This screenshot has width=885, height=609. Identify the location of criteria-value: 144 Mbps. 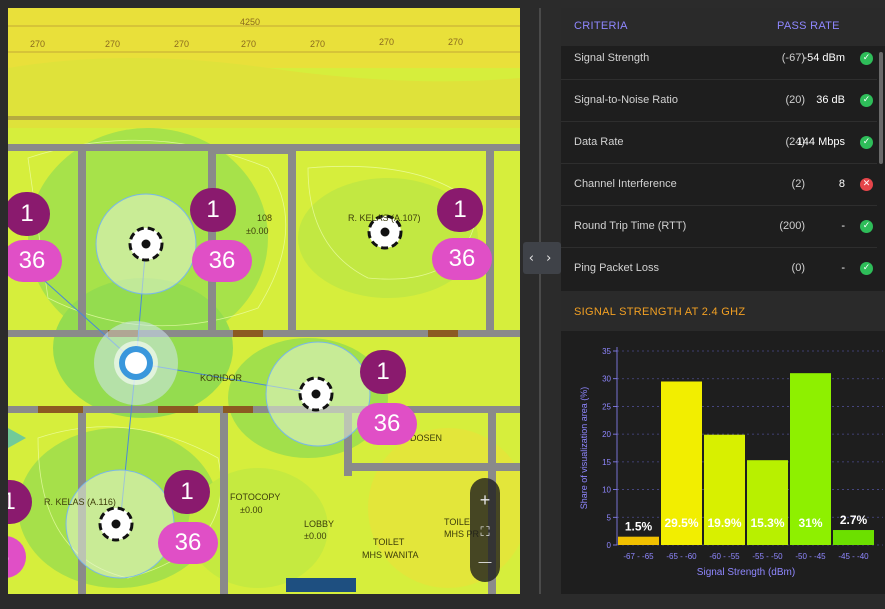
(820, 142).